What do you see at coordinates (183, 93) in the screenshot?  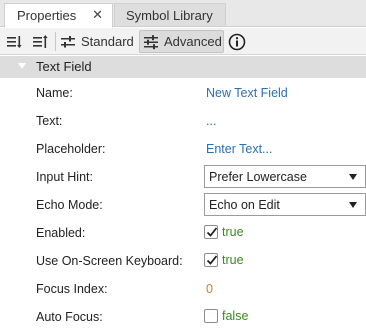 I see `property-row-name: Name: New Text Field` at bounding box center [183, 93].